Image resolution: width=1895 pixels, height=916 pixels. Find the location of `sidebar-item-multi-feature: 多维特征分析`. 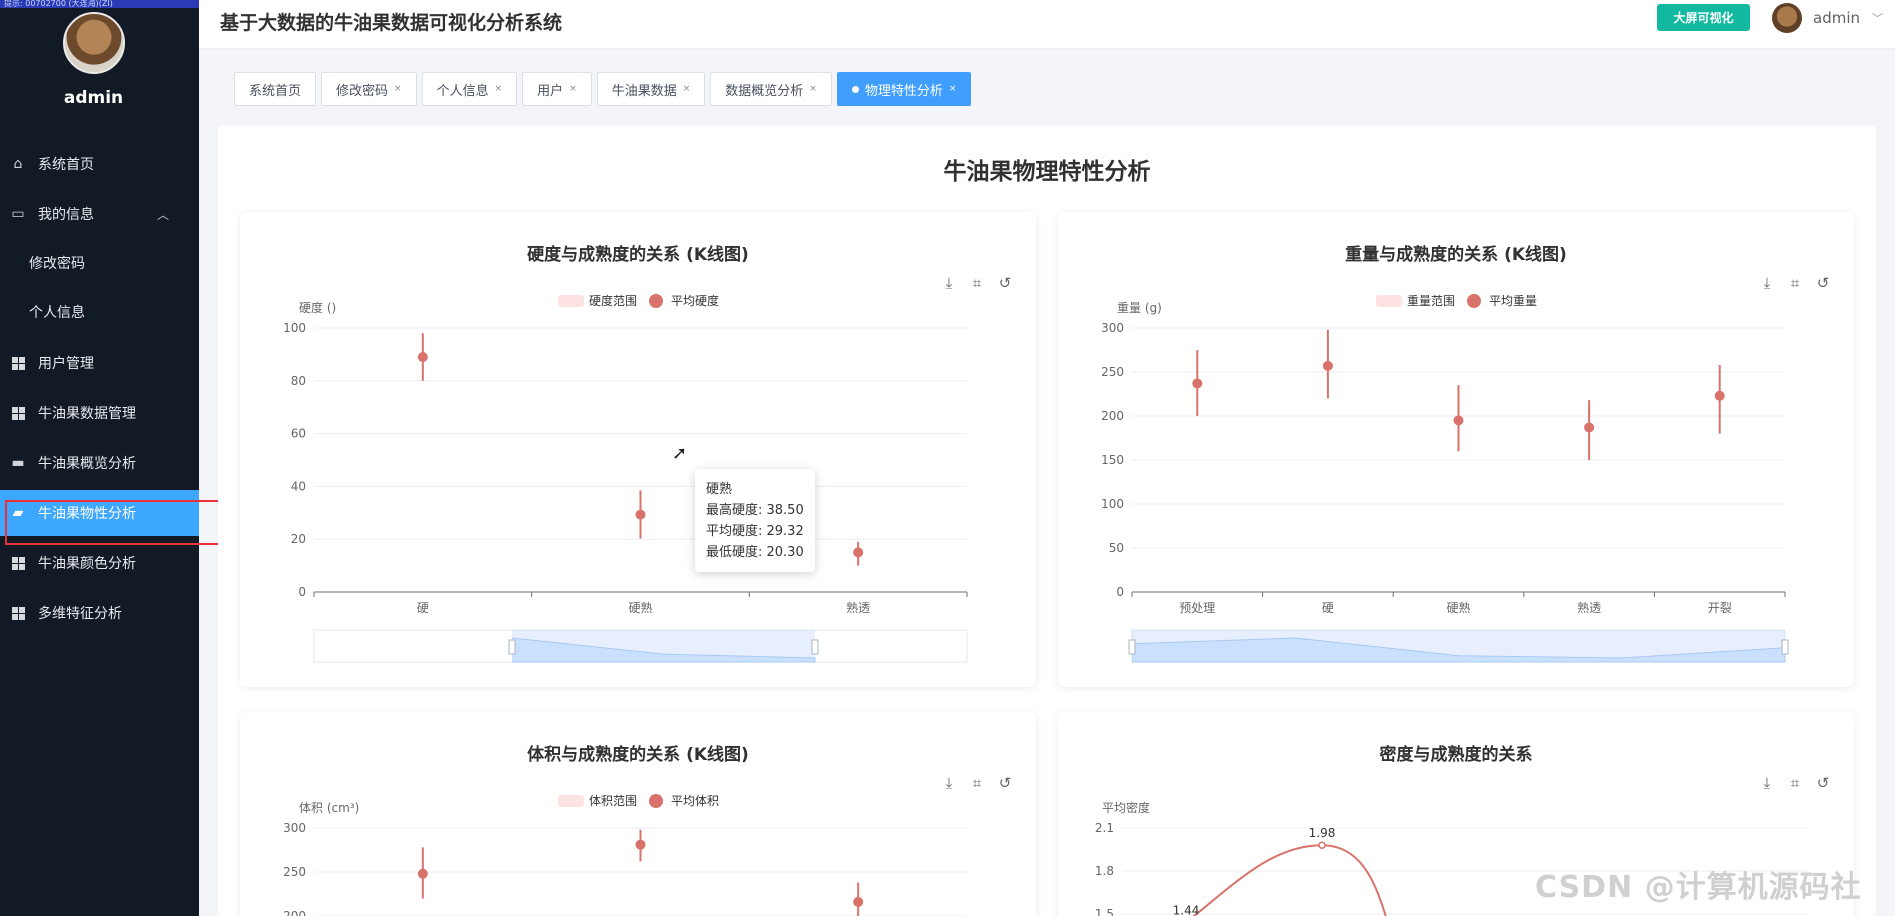

sidebar-item-multi-feature: 多维特征分析 is located at coordinates (99, 613).